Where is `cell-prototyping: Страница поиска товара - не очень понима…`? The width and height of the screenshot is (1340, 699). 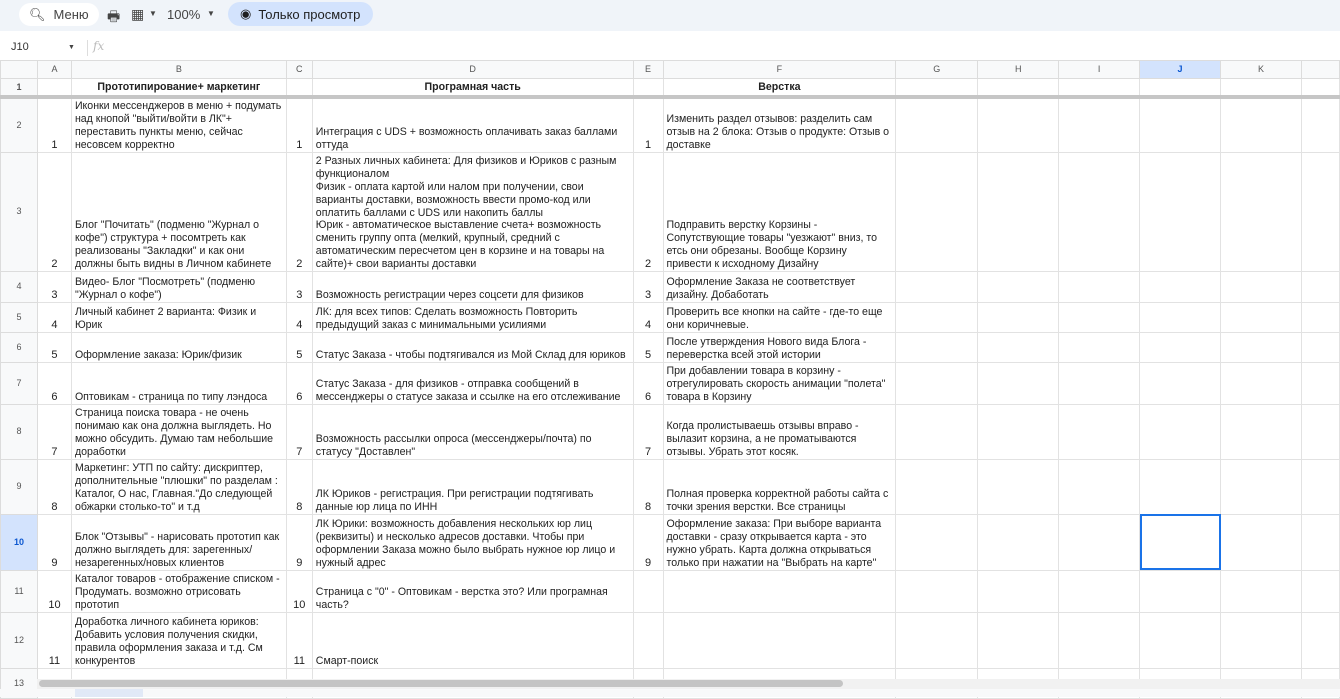 cell-prototyping: Страница поиска товара - не очень понима… is located at coordinates (178, 431).